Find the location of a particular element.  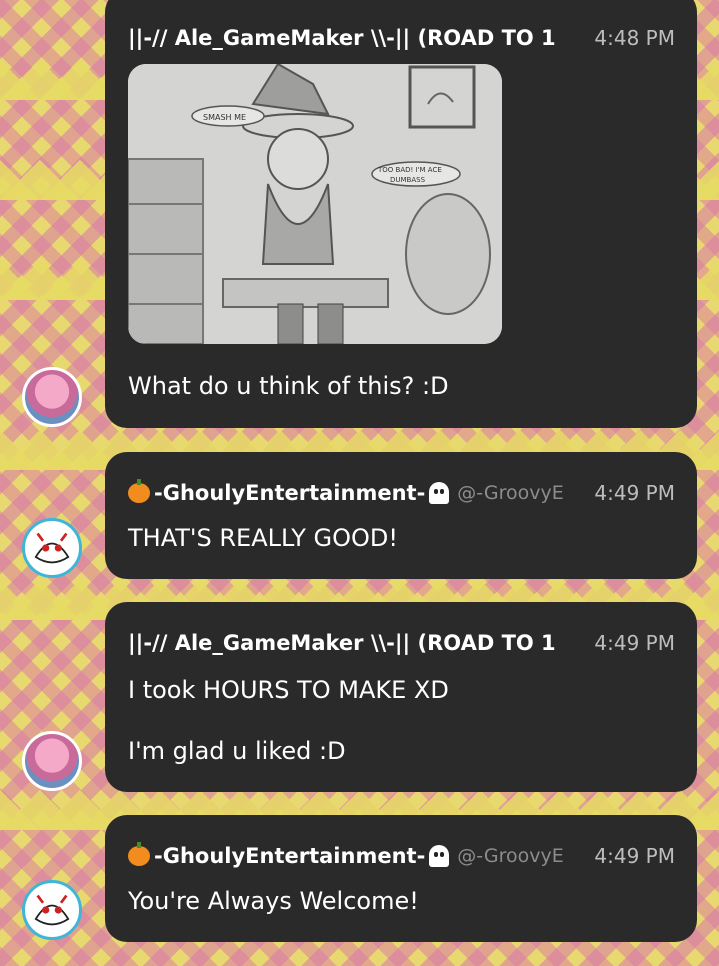

message-text: You're Always Welcome! is located at coordinates (273, 901).